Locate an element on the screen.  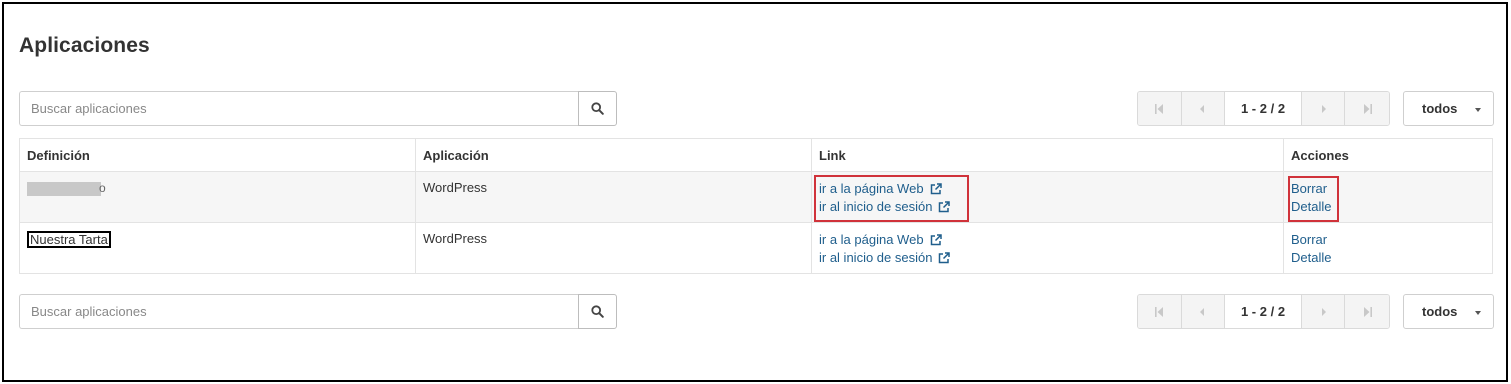
pagination-top: 1 - 2 / 2 is located at coordinates (1263, 108).